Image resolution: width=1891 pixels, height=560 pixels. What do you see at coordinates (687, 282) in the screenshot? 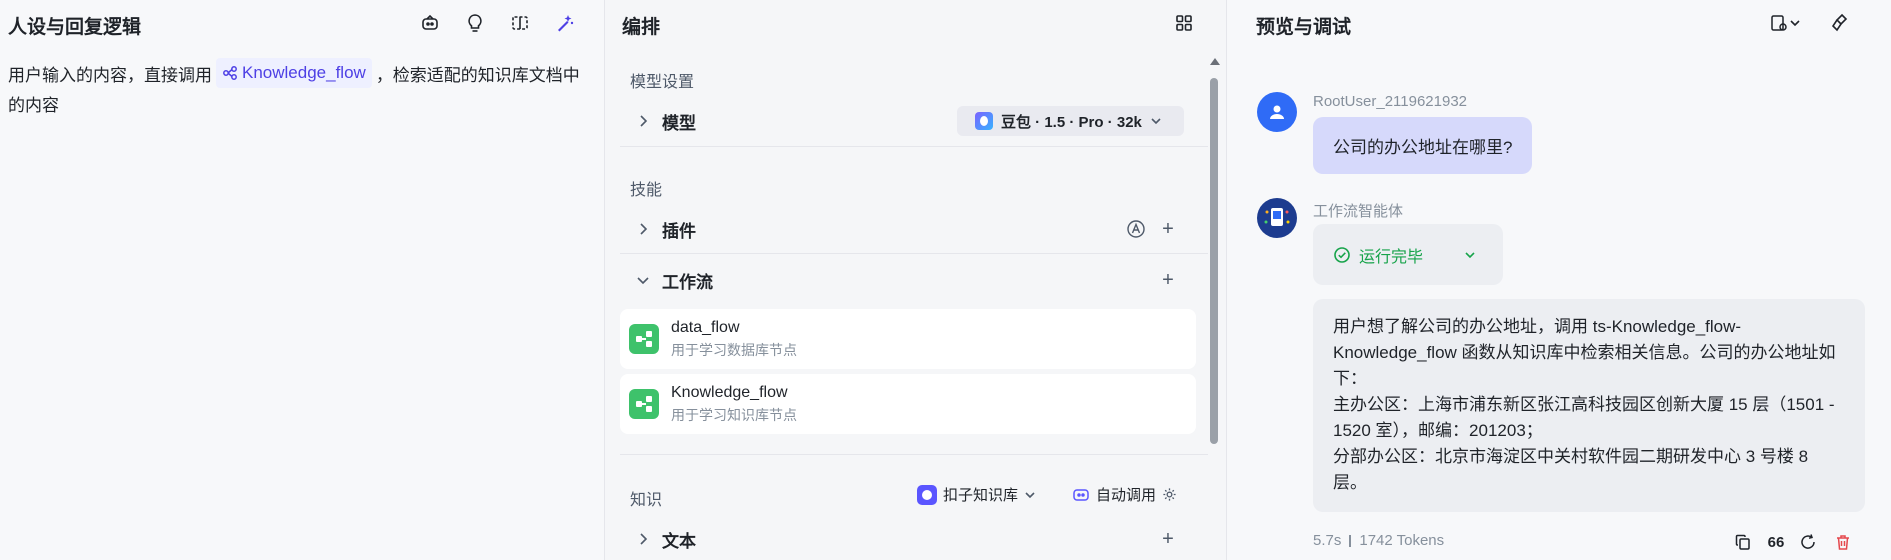
I see `workflow-label: 工作流` at bounding box center [687, 282].